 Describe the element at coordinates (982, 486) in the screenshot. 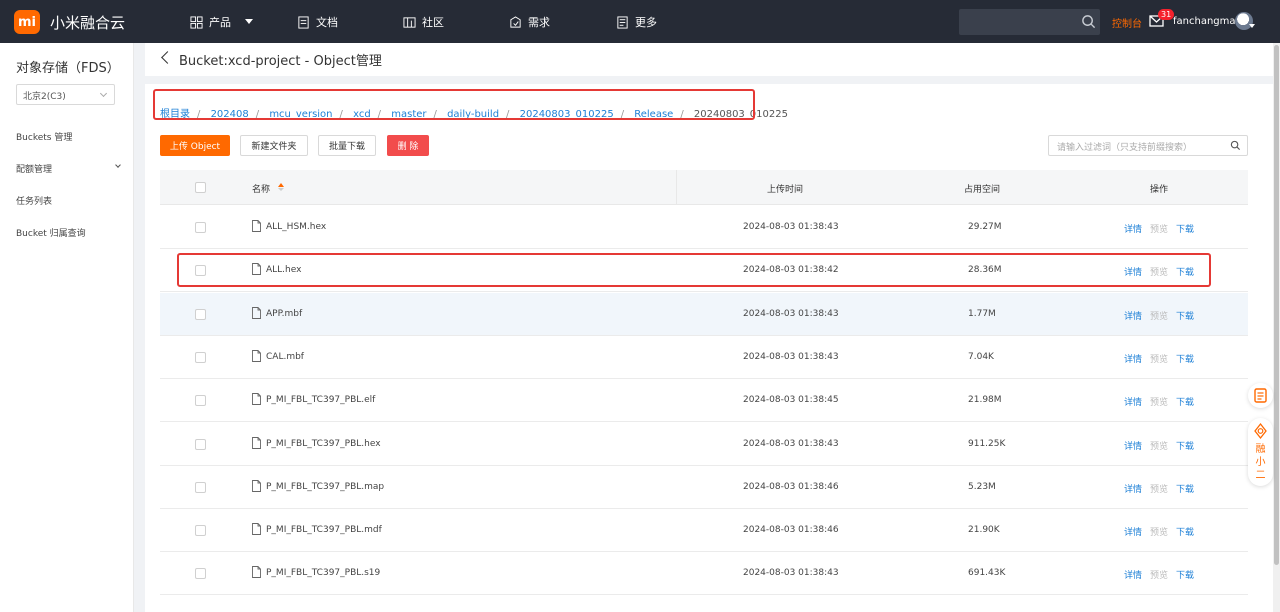

I see `file-size: 5.23M` at that location.